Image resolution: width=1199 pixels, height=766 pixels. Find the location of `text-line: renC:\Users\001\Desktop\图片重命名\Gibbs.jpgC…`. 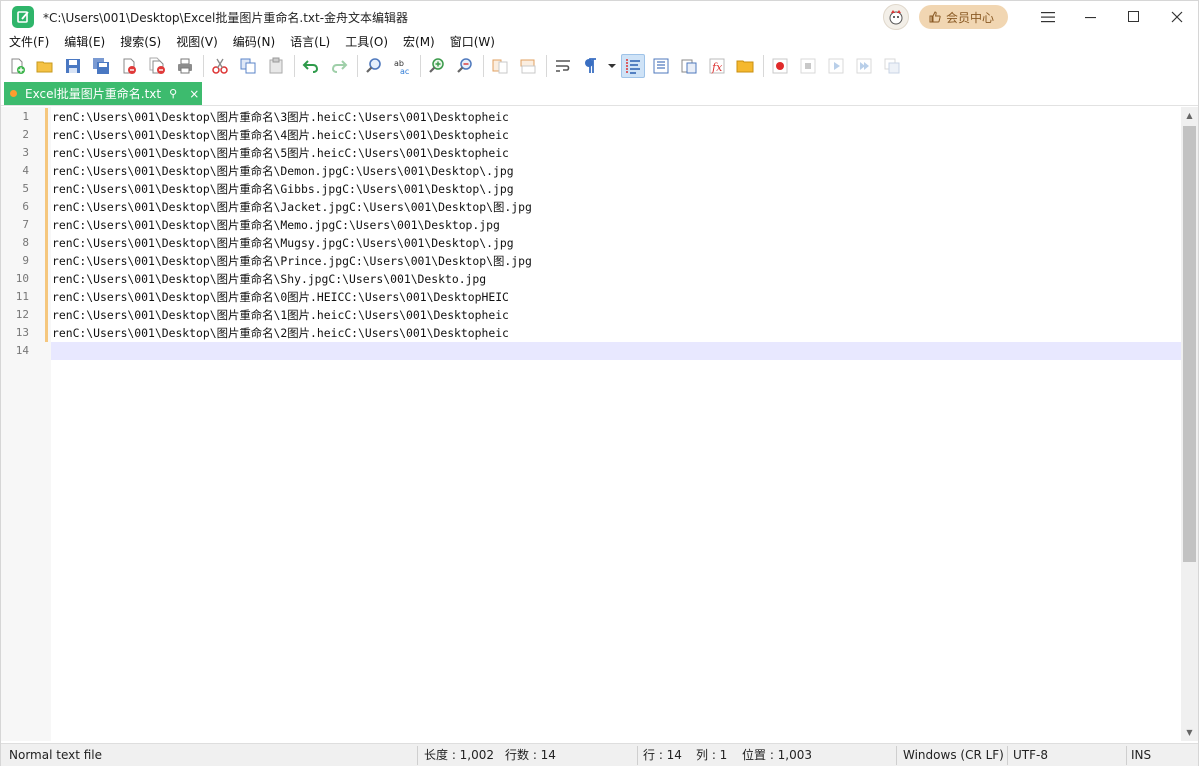

text-line: renC:\Users\001\Desktop\图片重命名\Gibbs.jpgC… is located at coordinates (282, 189).